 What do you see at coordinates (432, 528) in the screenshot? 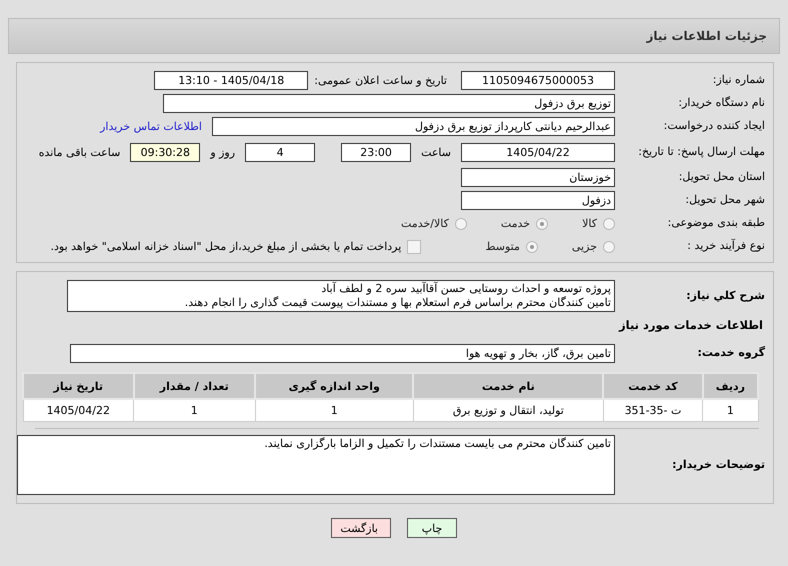
I see `print-button: چاپ` at bounding box center [432, 528].